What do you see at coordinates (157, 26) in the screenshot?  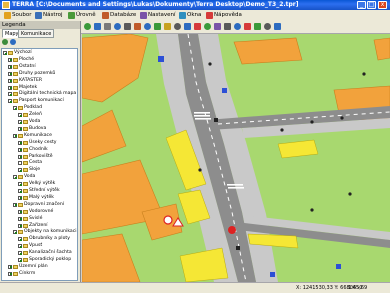 I see `layer-icon` at bounding box center [157, 26].